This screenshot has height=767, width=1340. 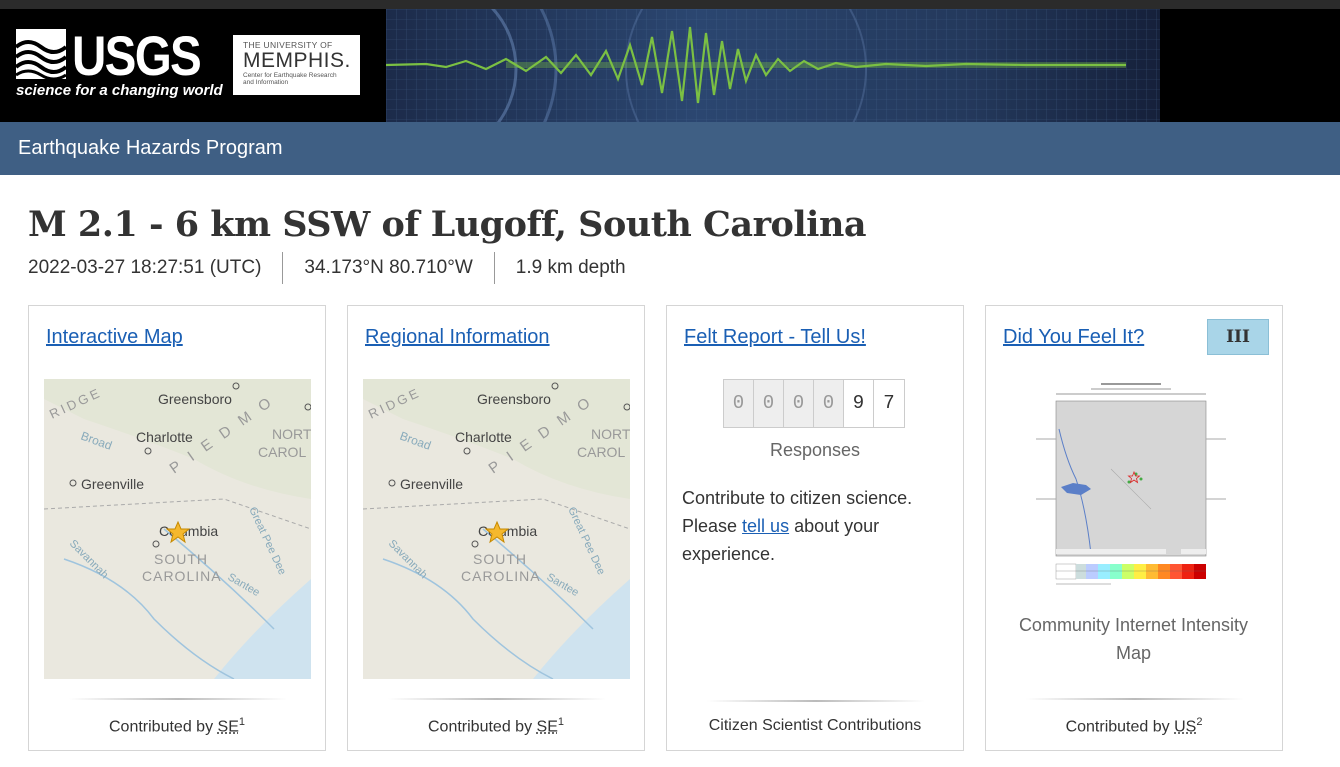 I want to click on program-title: Earthquake Hazards Program, so click(x=150, y=148).